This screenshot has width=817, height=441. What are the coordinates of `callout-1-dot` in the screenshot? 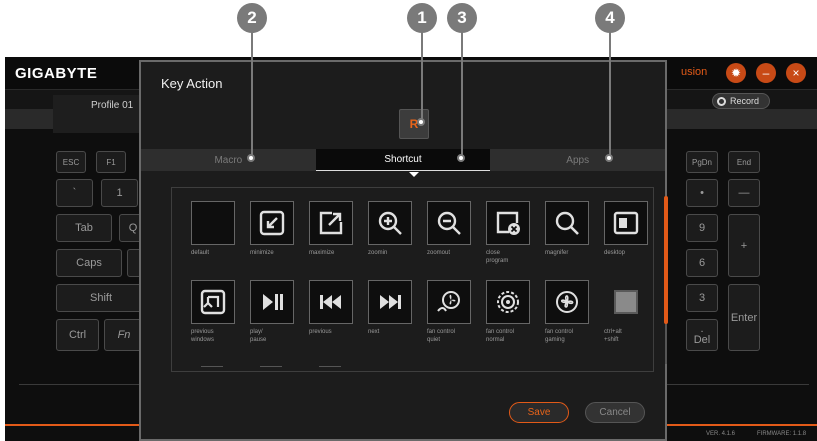 It's located at (421, 122).